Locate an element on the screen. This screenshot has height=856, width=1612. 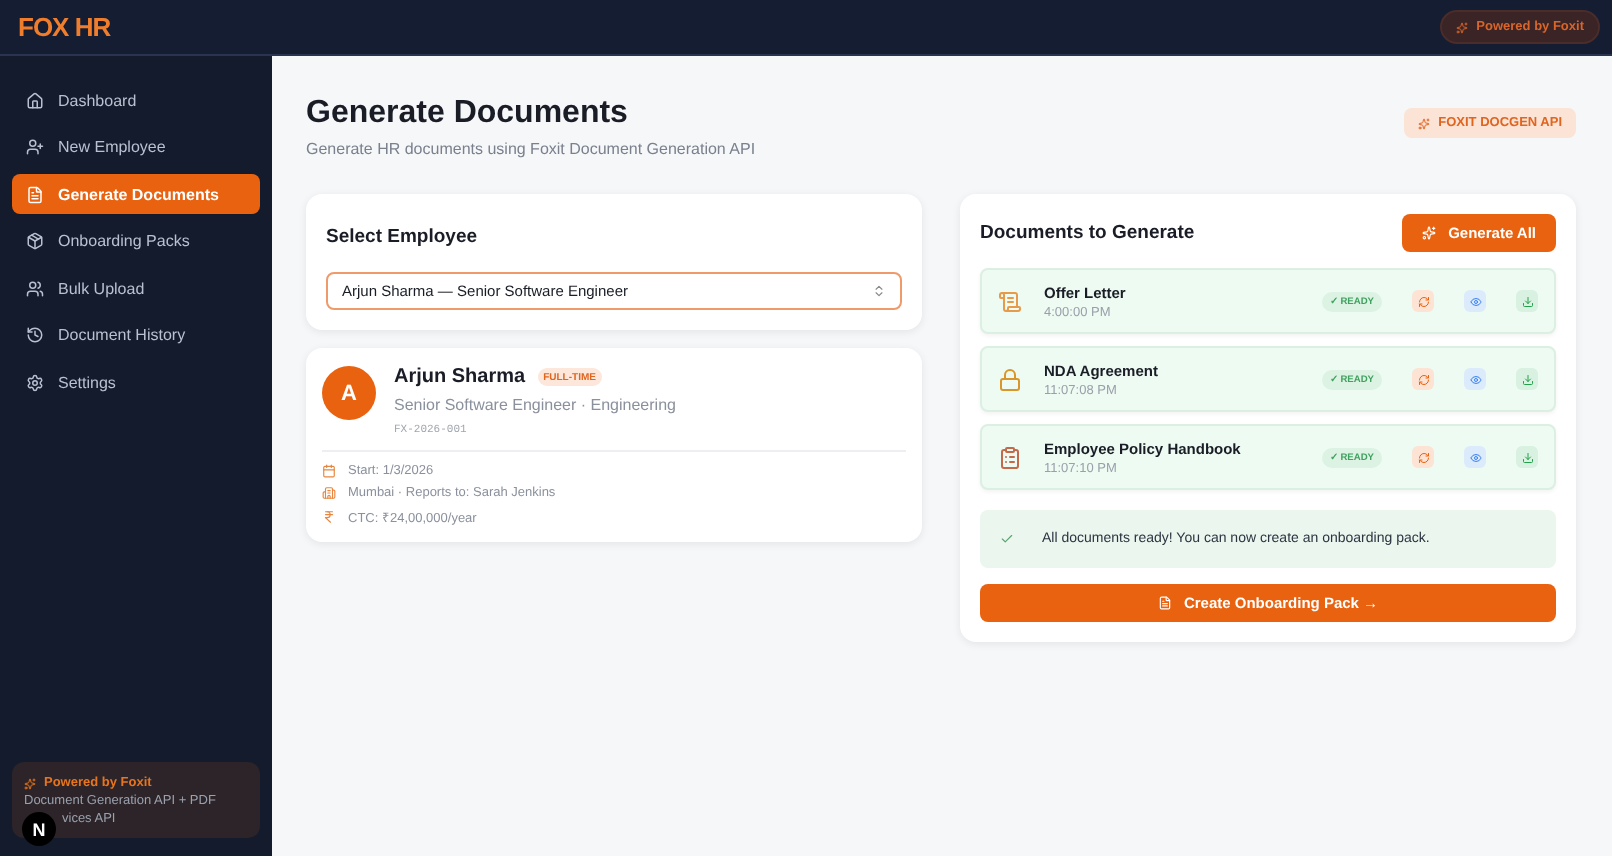
history-icon is located at coordinates (35, 335).